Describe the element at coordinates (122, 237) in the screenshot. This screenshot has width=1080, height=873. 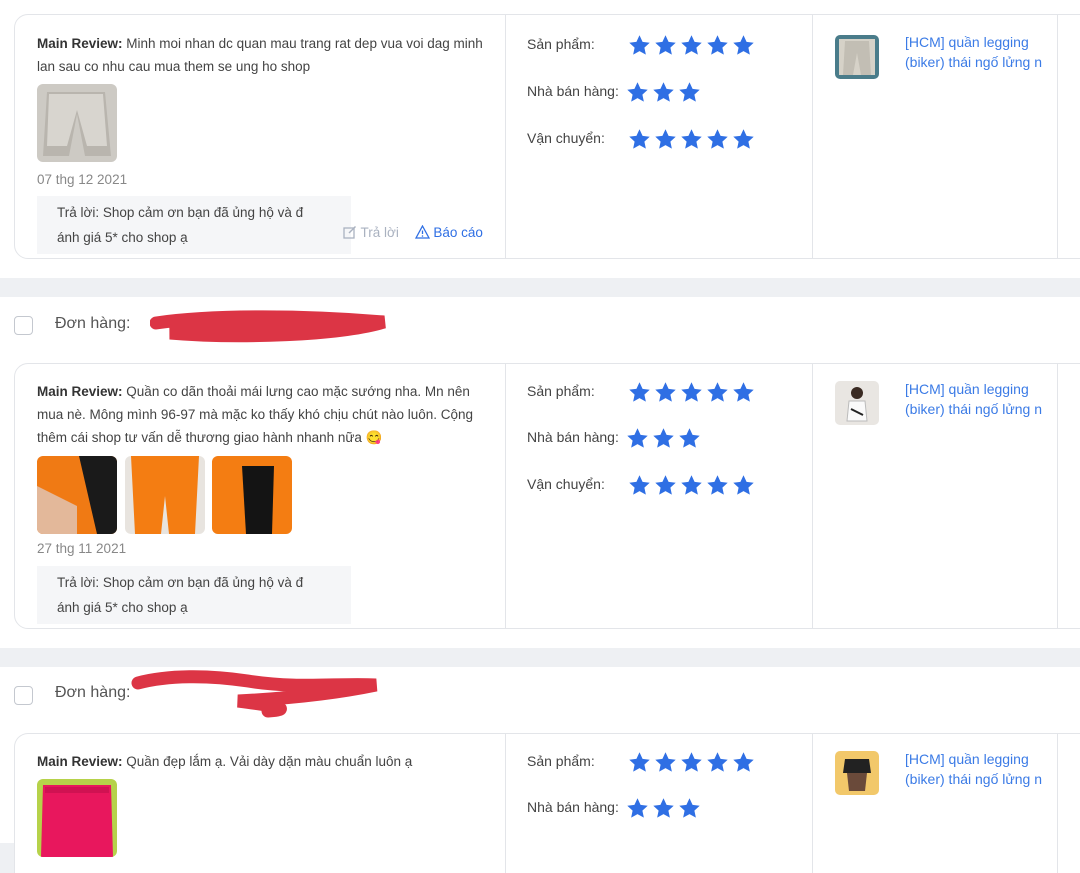
I see `reply-text-line: ánh giá 5* cho shop ạ` at that location.